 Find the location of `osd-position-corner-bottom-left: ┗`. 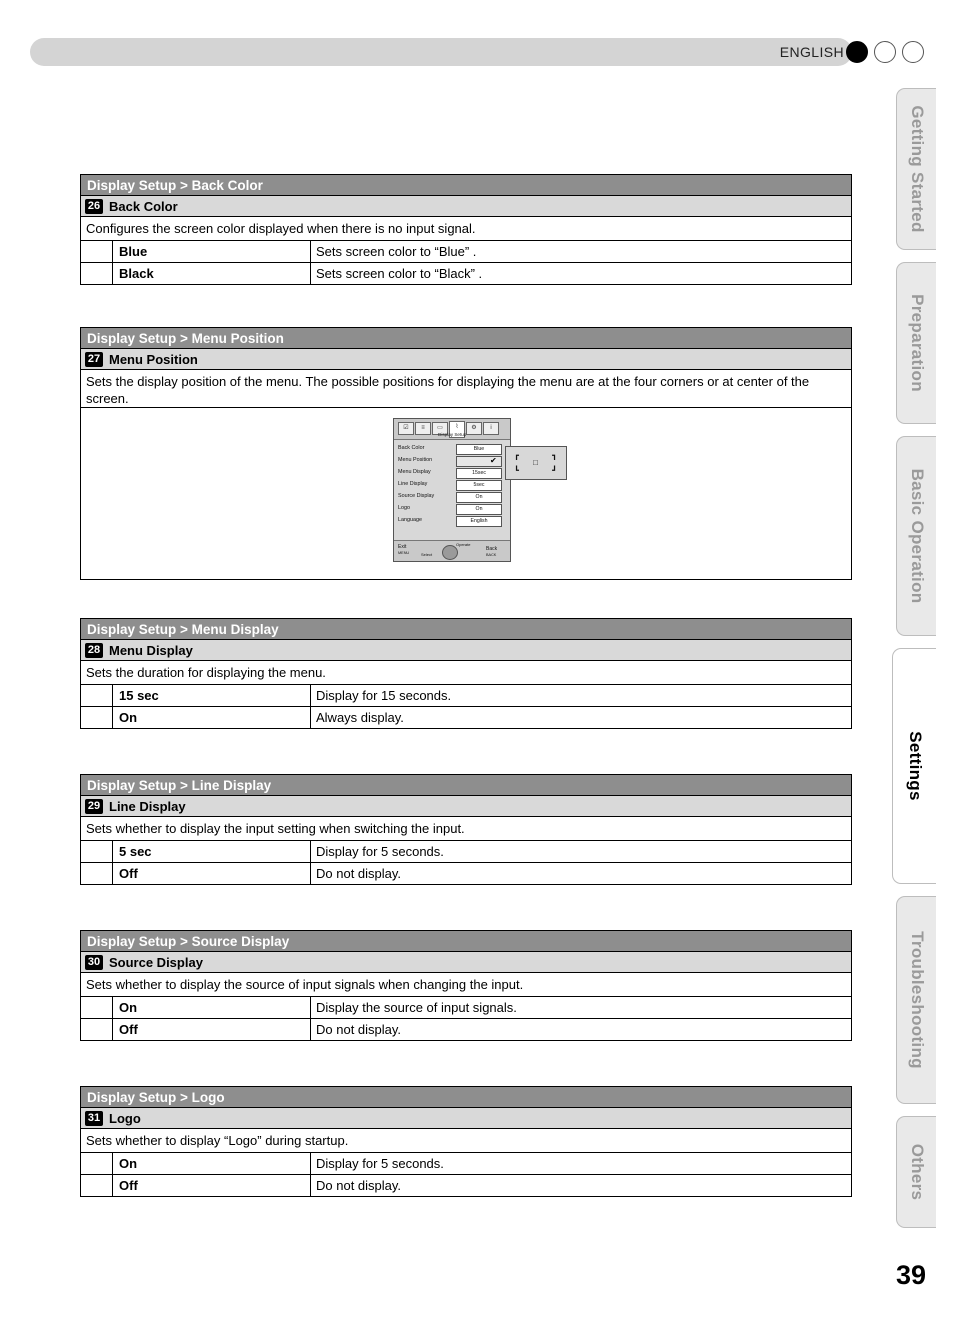

osd-position-corner-bottom-left: ┗ is located at coordinates (516, 470).